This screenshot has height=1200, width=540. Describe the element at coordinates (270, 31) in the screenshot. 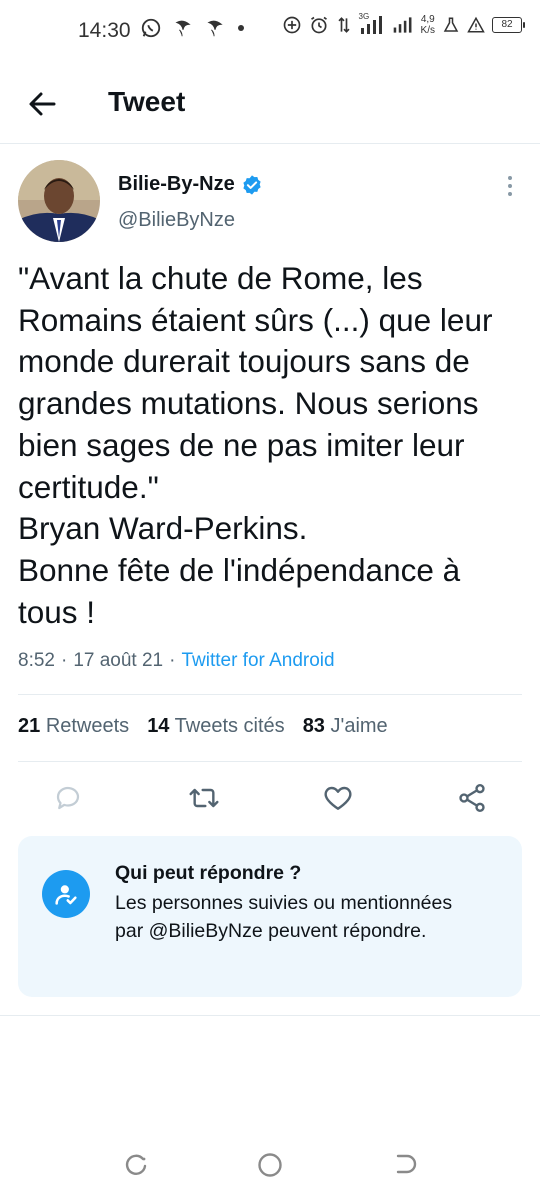

I see `status-bar: 14:30 3G 4,9 K/s 82` at that location.